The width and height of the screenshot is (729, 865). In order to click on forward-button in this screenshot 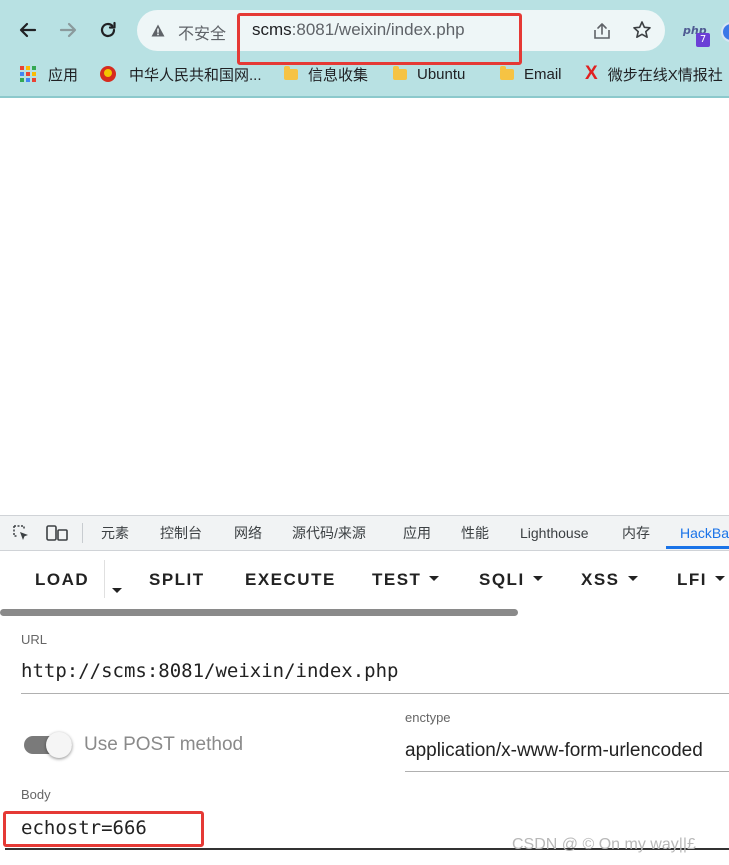, I will do `click(68, 30)`.